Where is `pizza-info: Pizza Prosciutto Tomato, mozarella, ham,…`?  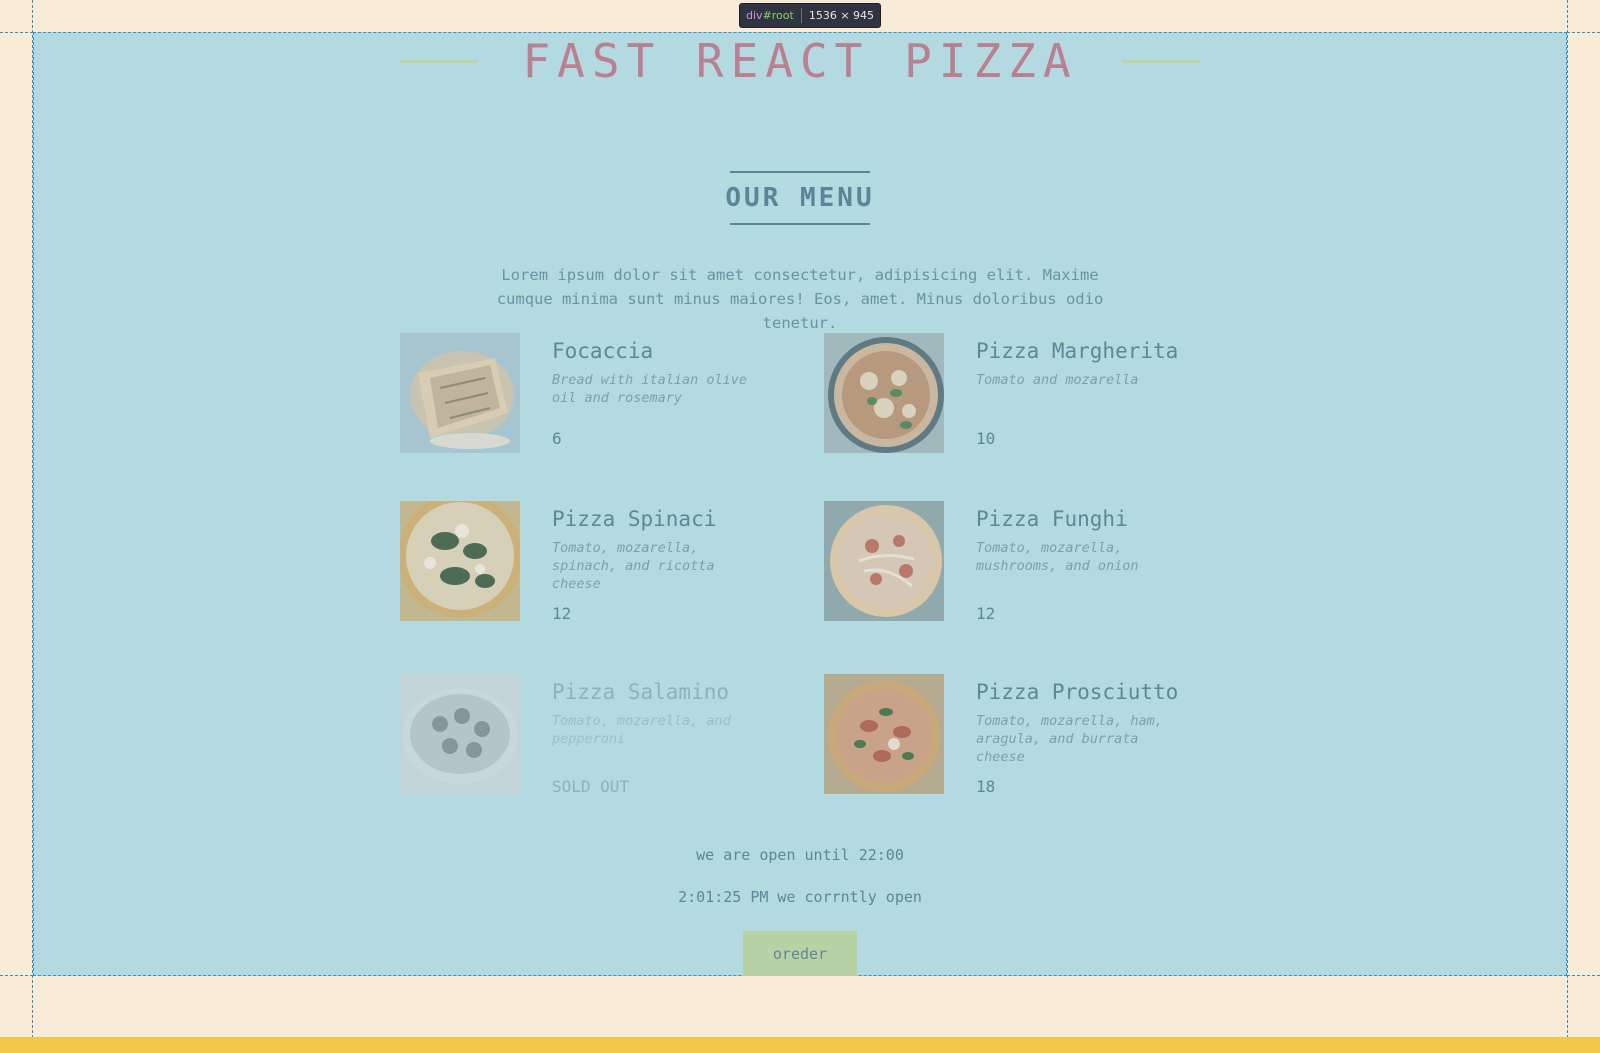 pizza-info: Pizza Prosciutto Tomato, mozarella, ham,… is located at coordinates (1090, 735).